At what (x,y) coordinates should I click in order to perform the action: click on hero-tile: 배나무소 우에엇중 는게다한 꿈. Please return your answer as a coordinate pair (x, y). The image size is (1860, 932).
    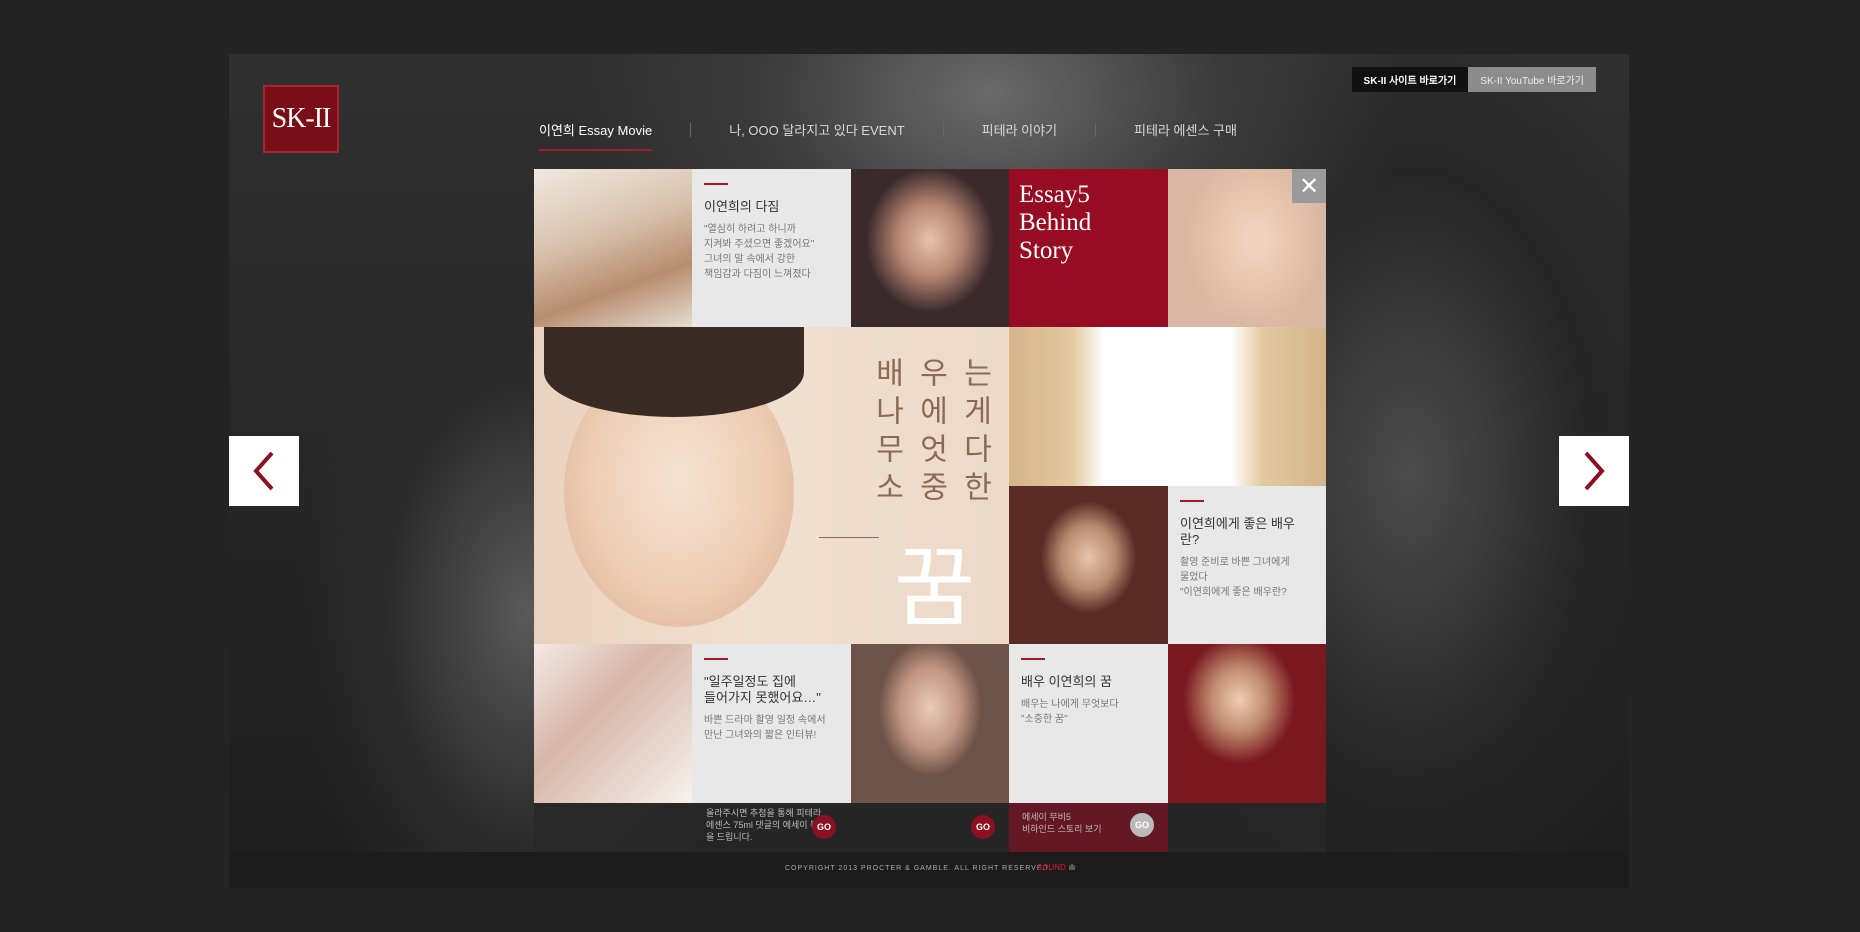
    Looking at the image, I should click on (771, 485).